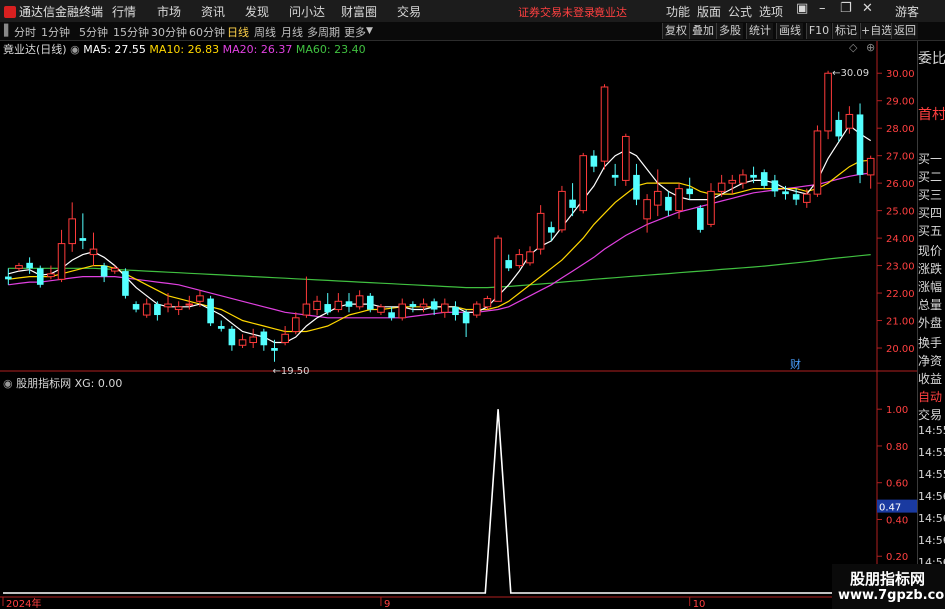 This screenshot has height=609, width=945. I want to click on date-tick-label: 9, so click(387, 604).